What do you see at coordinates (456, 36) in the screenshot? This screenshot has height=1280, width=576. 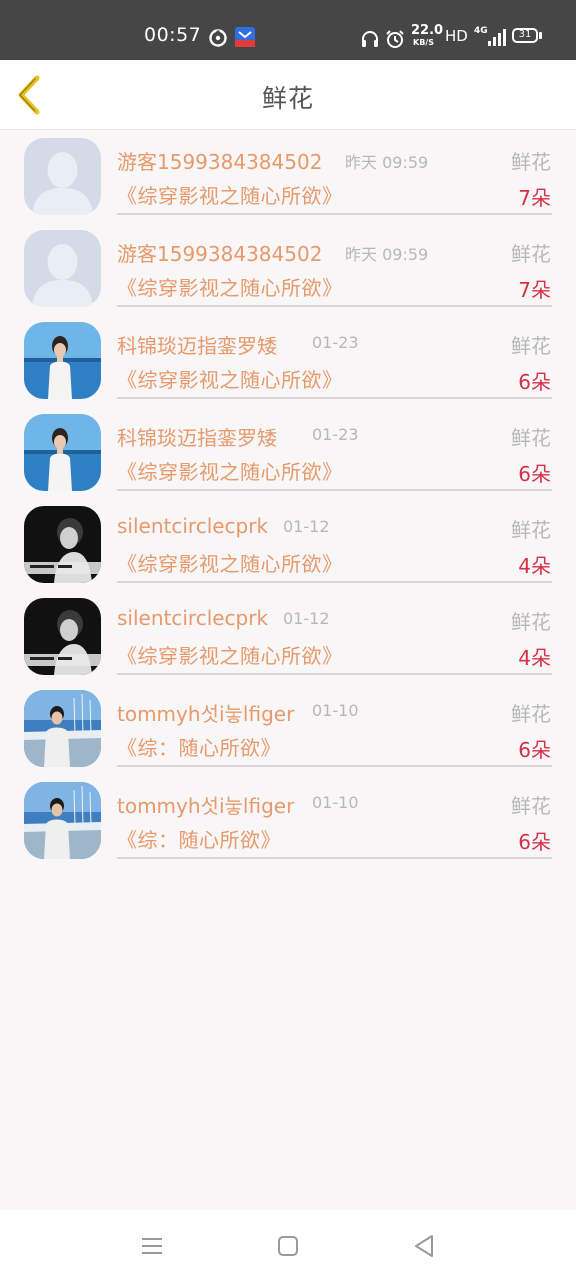 I see `hd-label: HD` at bounding box center [456, 36].